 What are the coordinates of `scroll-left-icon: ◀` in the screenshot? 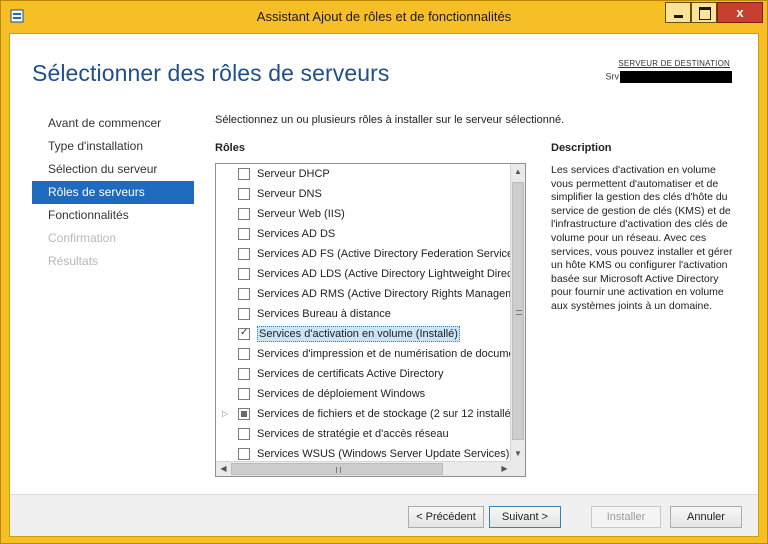 It's located at (223, 469).